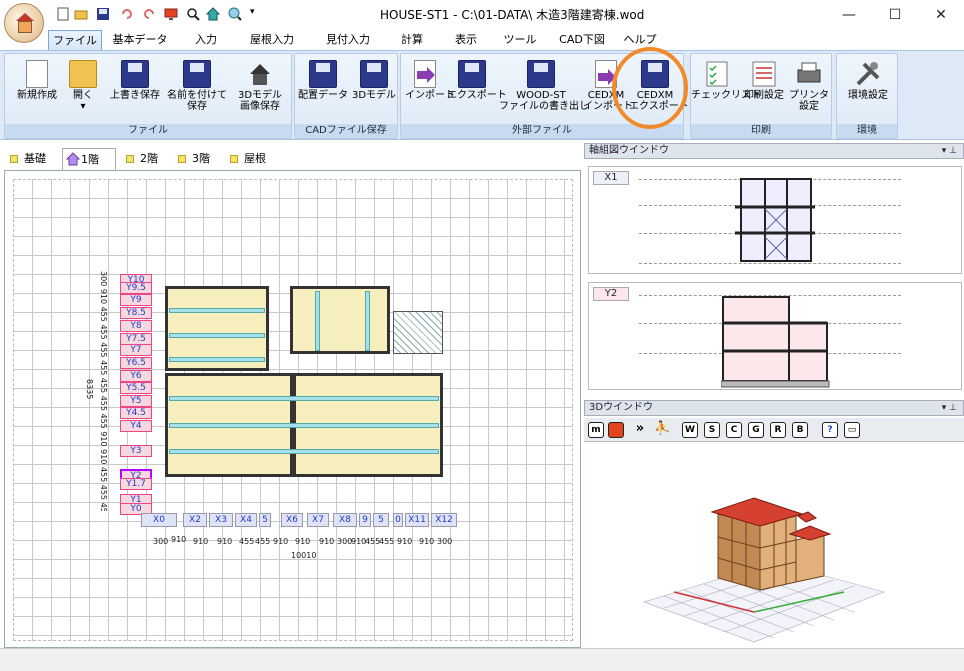 Image resolution: width=964 pixels, height=671 pixels. I want to click on new-button: 新規作成, so click(37, 79).